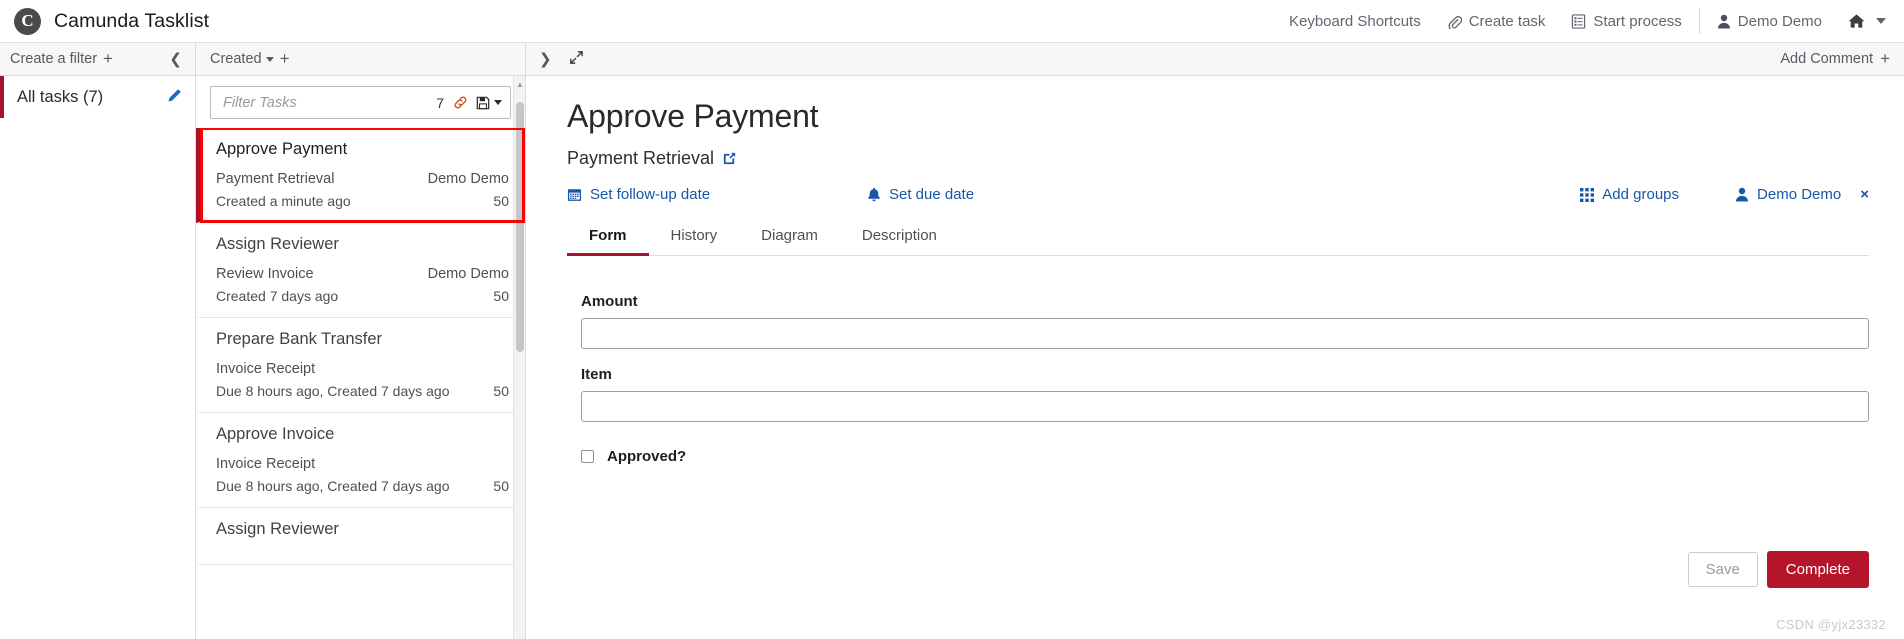 The height and width of the screenshot is (639, 1904). Describe the element at coordinates (299, 339) in the screenshot. I see `task-card-title: Prepare Bank Transfer` at that location.